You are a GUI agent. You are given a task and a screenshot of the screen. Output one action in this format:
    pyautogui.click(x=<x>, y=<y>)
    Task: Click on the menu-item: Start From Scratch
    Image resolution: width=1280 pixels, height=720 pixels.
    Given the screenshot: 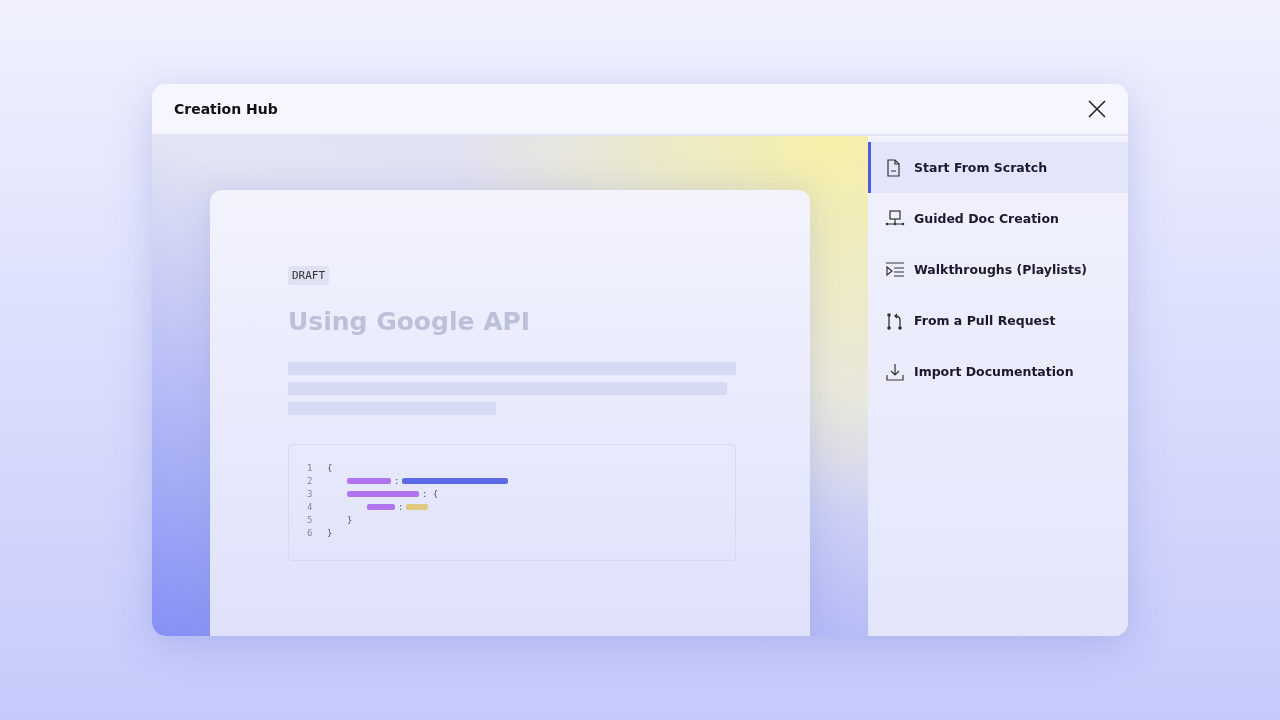 What is the action you would take?
    pyautogui.click(x=998, y=167)
    